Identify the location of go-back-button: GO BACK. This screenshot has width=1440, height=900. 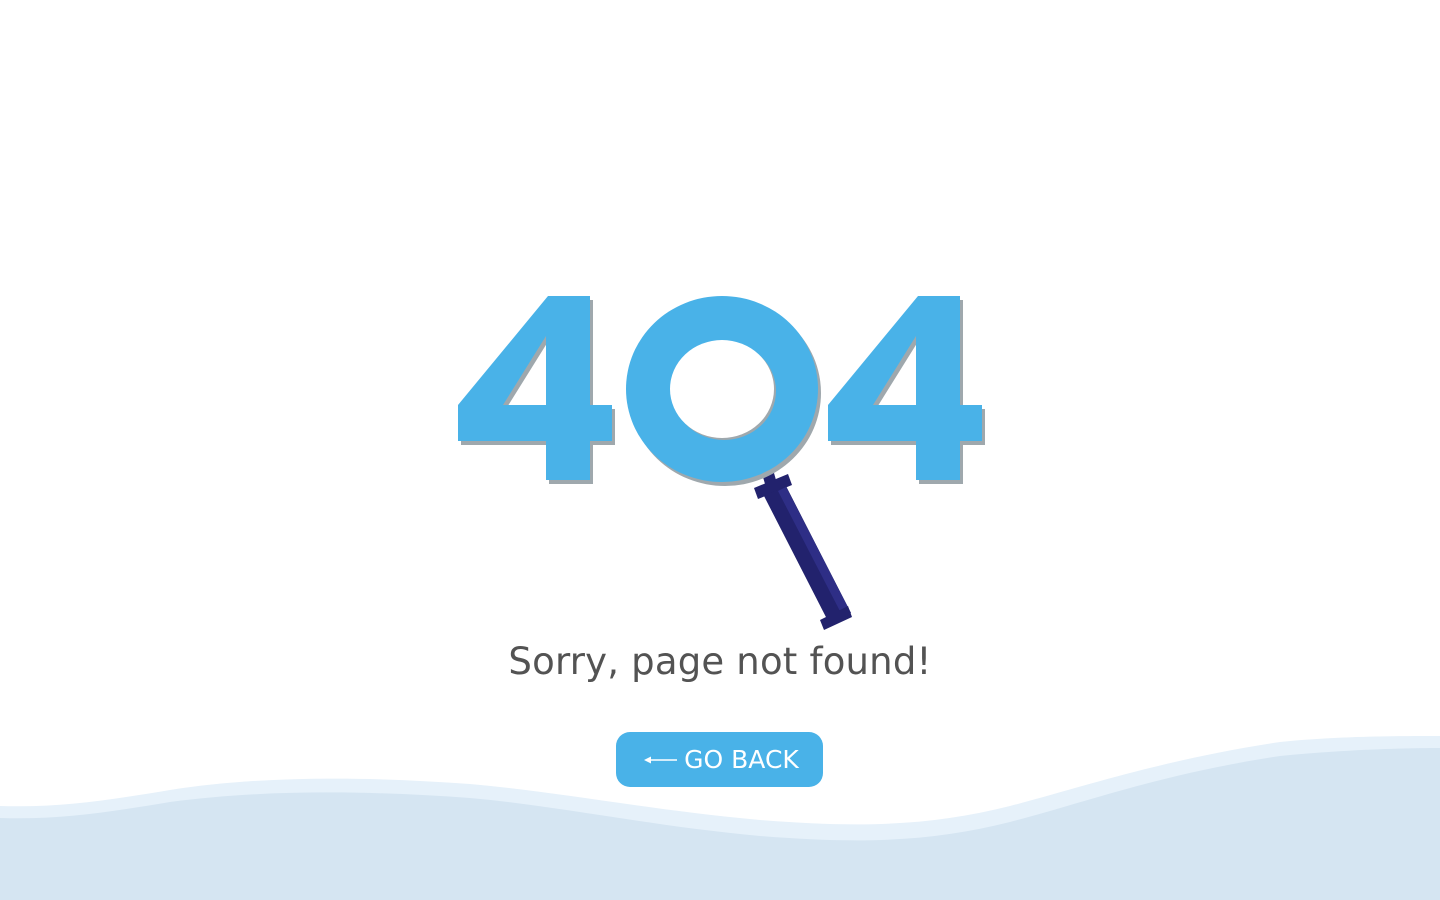
(719, 759).